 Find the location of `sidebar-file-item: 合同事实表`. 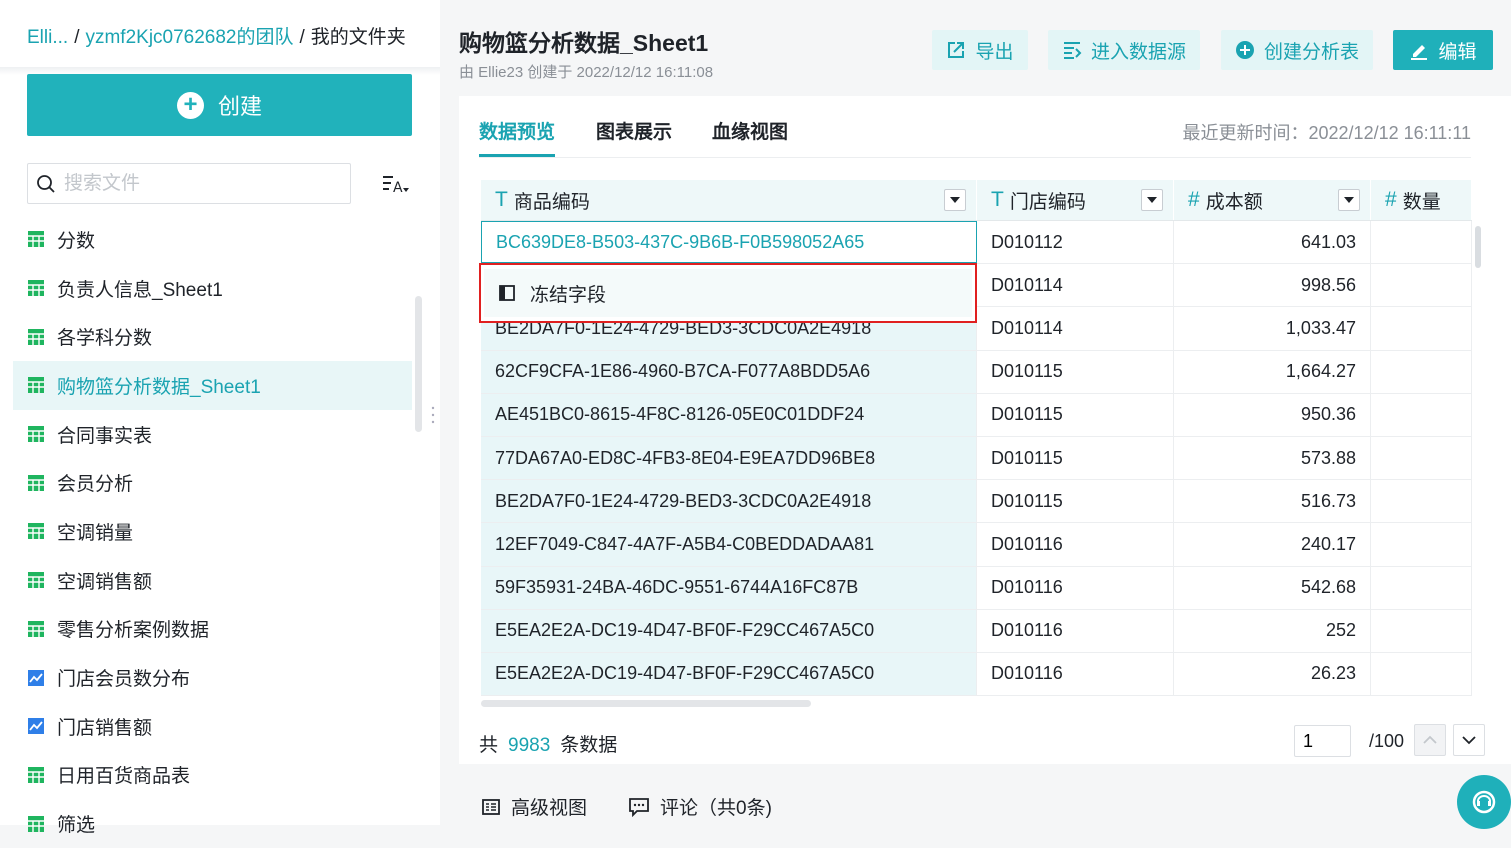

sidebar-file-item: 合同事实表 is located at coordinates (212, 434).